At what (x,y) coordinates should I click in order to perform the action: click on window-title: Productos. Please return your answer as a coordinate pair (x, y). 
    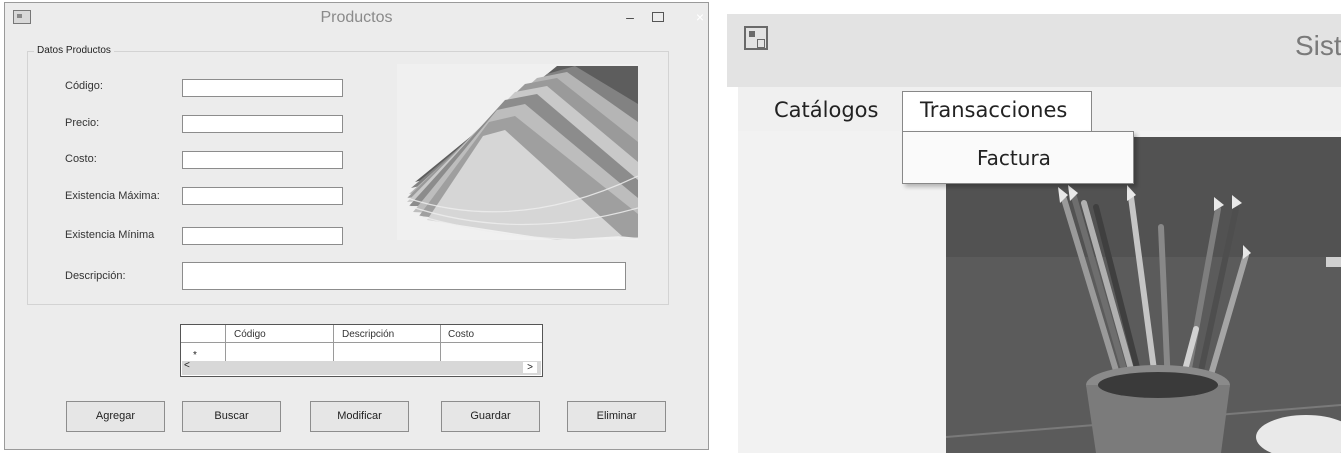
    Looking at the image, I should click on (356, 17).